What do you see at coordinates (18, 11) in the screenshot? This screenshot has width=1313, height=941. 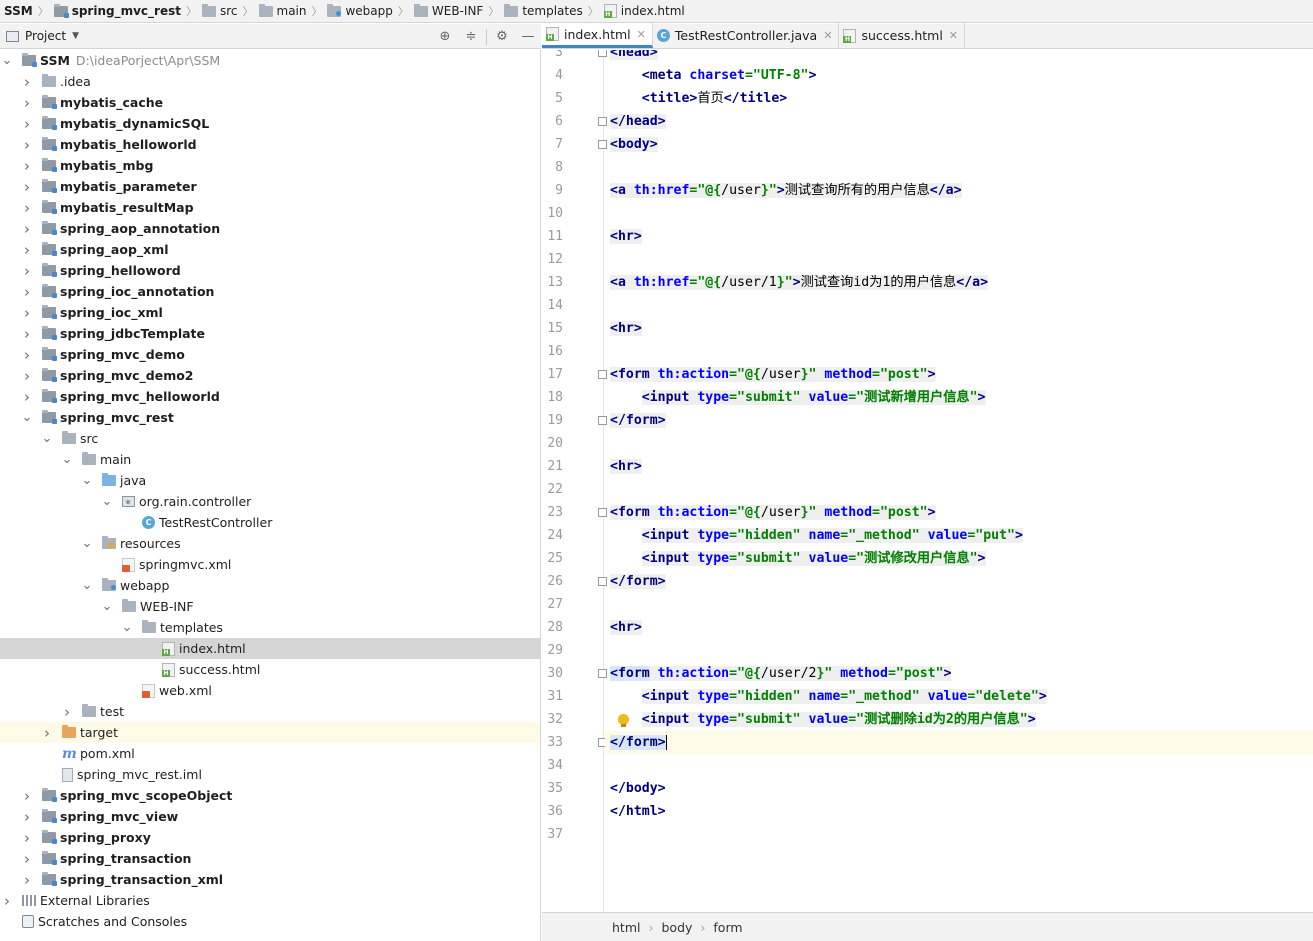 I see `breadcrumb-item: SSM` at bounding box center [18, 11].